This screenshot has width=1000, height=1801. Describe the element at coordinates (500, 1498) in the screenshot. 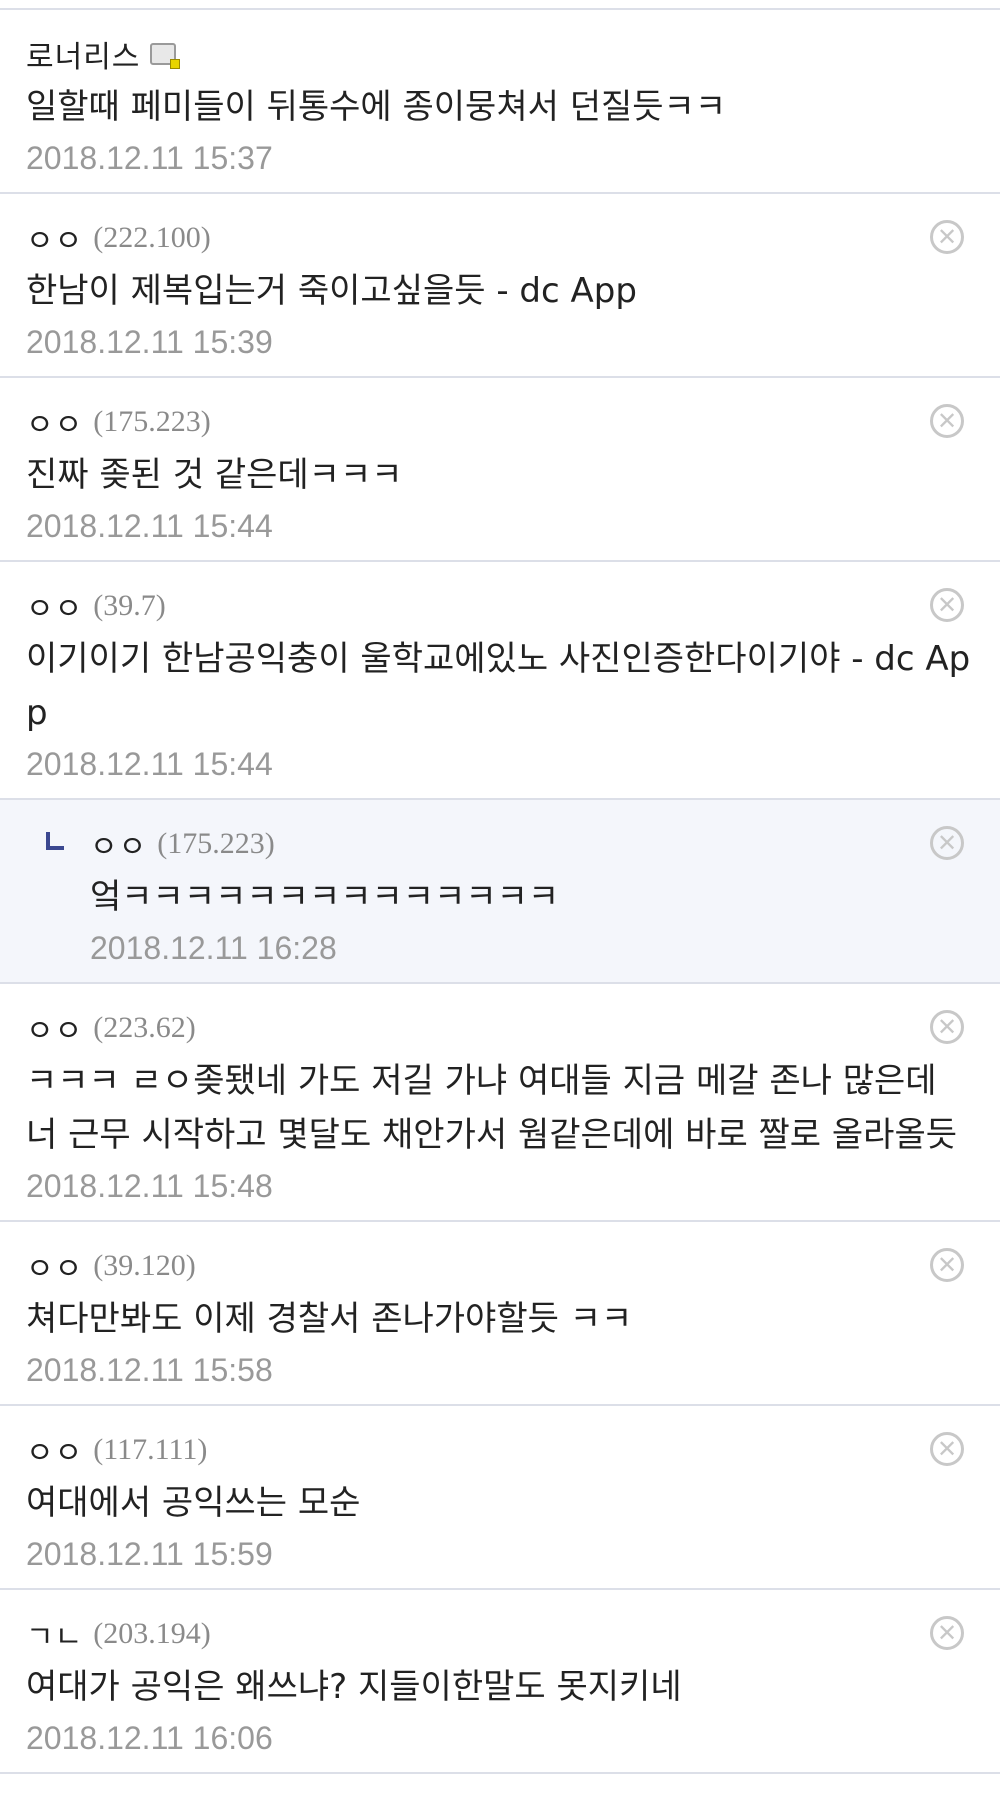

I see `comment-row: ㅇㅇ (117.111) 여대에서 공익쓰는 모순 2018.12.11 15:59 ✕` at that location.